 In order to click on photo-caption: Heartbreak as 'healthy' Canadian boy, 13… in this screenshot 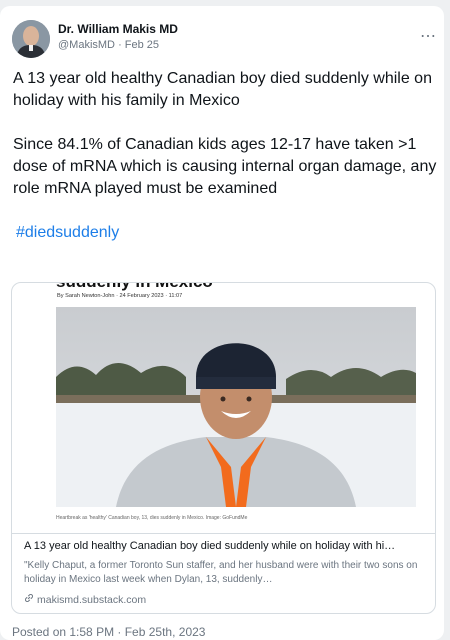, I will do `click(152, 518)`.